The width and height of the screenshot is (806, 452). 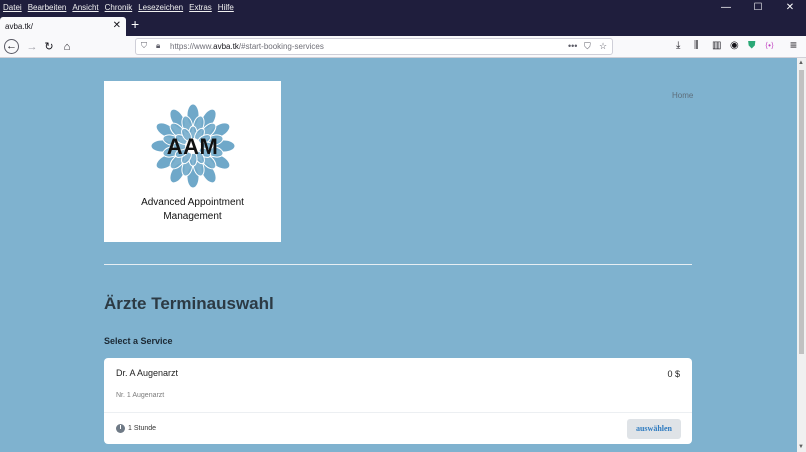 What do you see at coordinates (192, 161) in the screenshot?
I see `logo: AAM Advanced Appointment Management` at bounding box center [192, 161].